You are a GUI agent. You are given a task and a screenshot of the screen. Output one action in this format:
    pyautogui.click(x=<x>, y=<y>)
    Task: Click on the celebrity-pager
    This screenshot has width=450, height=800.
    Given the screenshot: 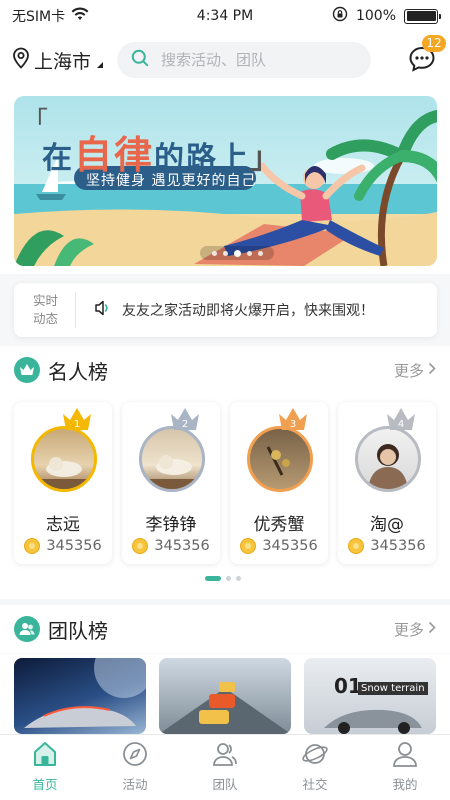 What is the action you would take?
    pyautogui.click(x=223, y=578)
    